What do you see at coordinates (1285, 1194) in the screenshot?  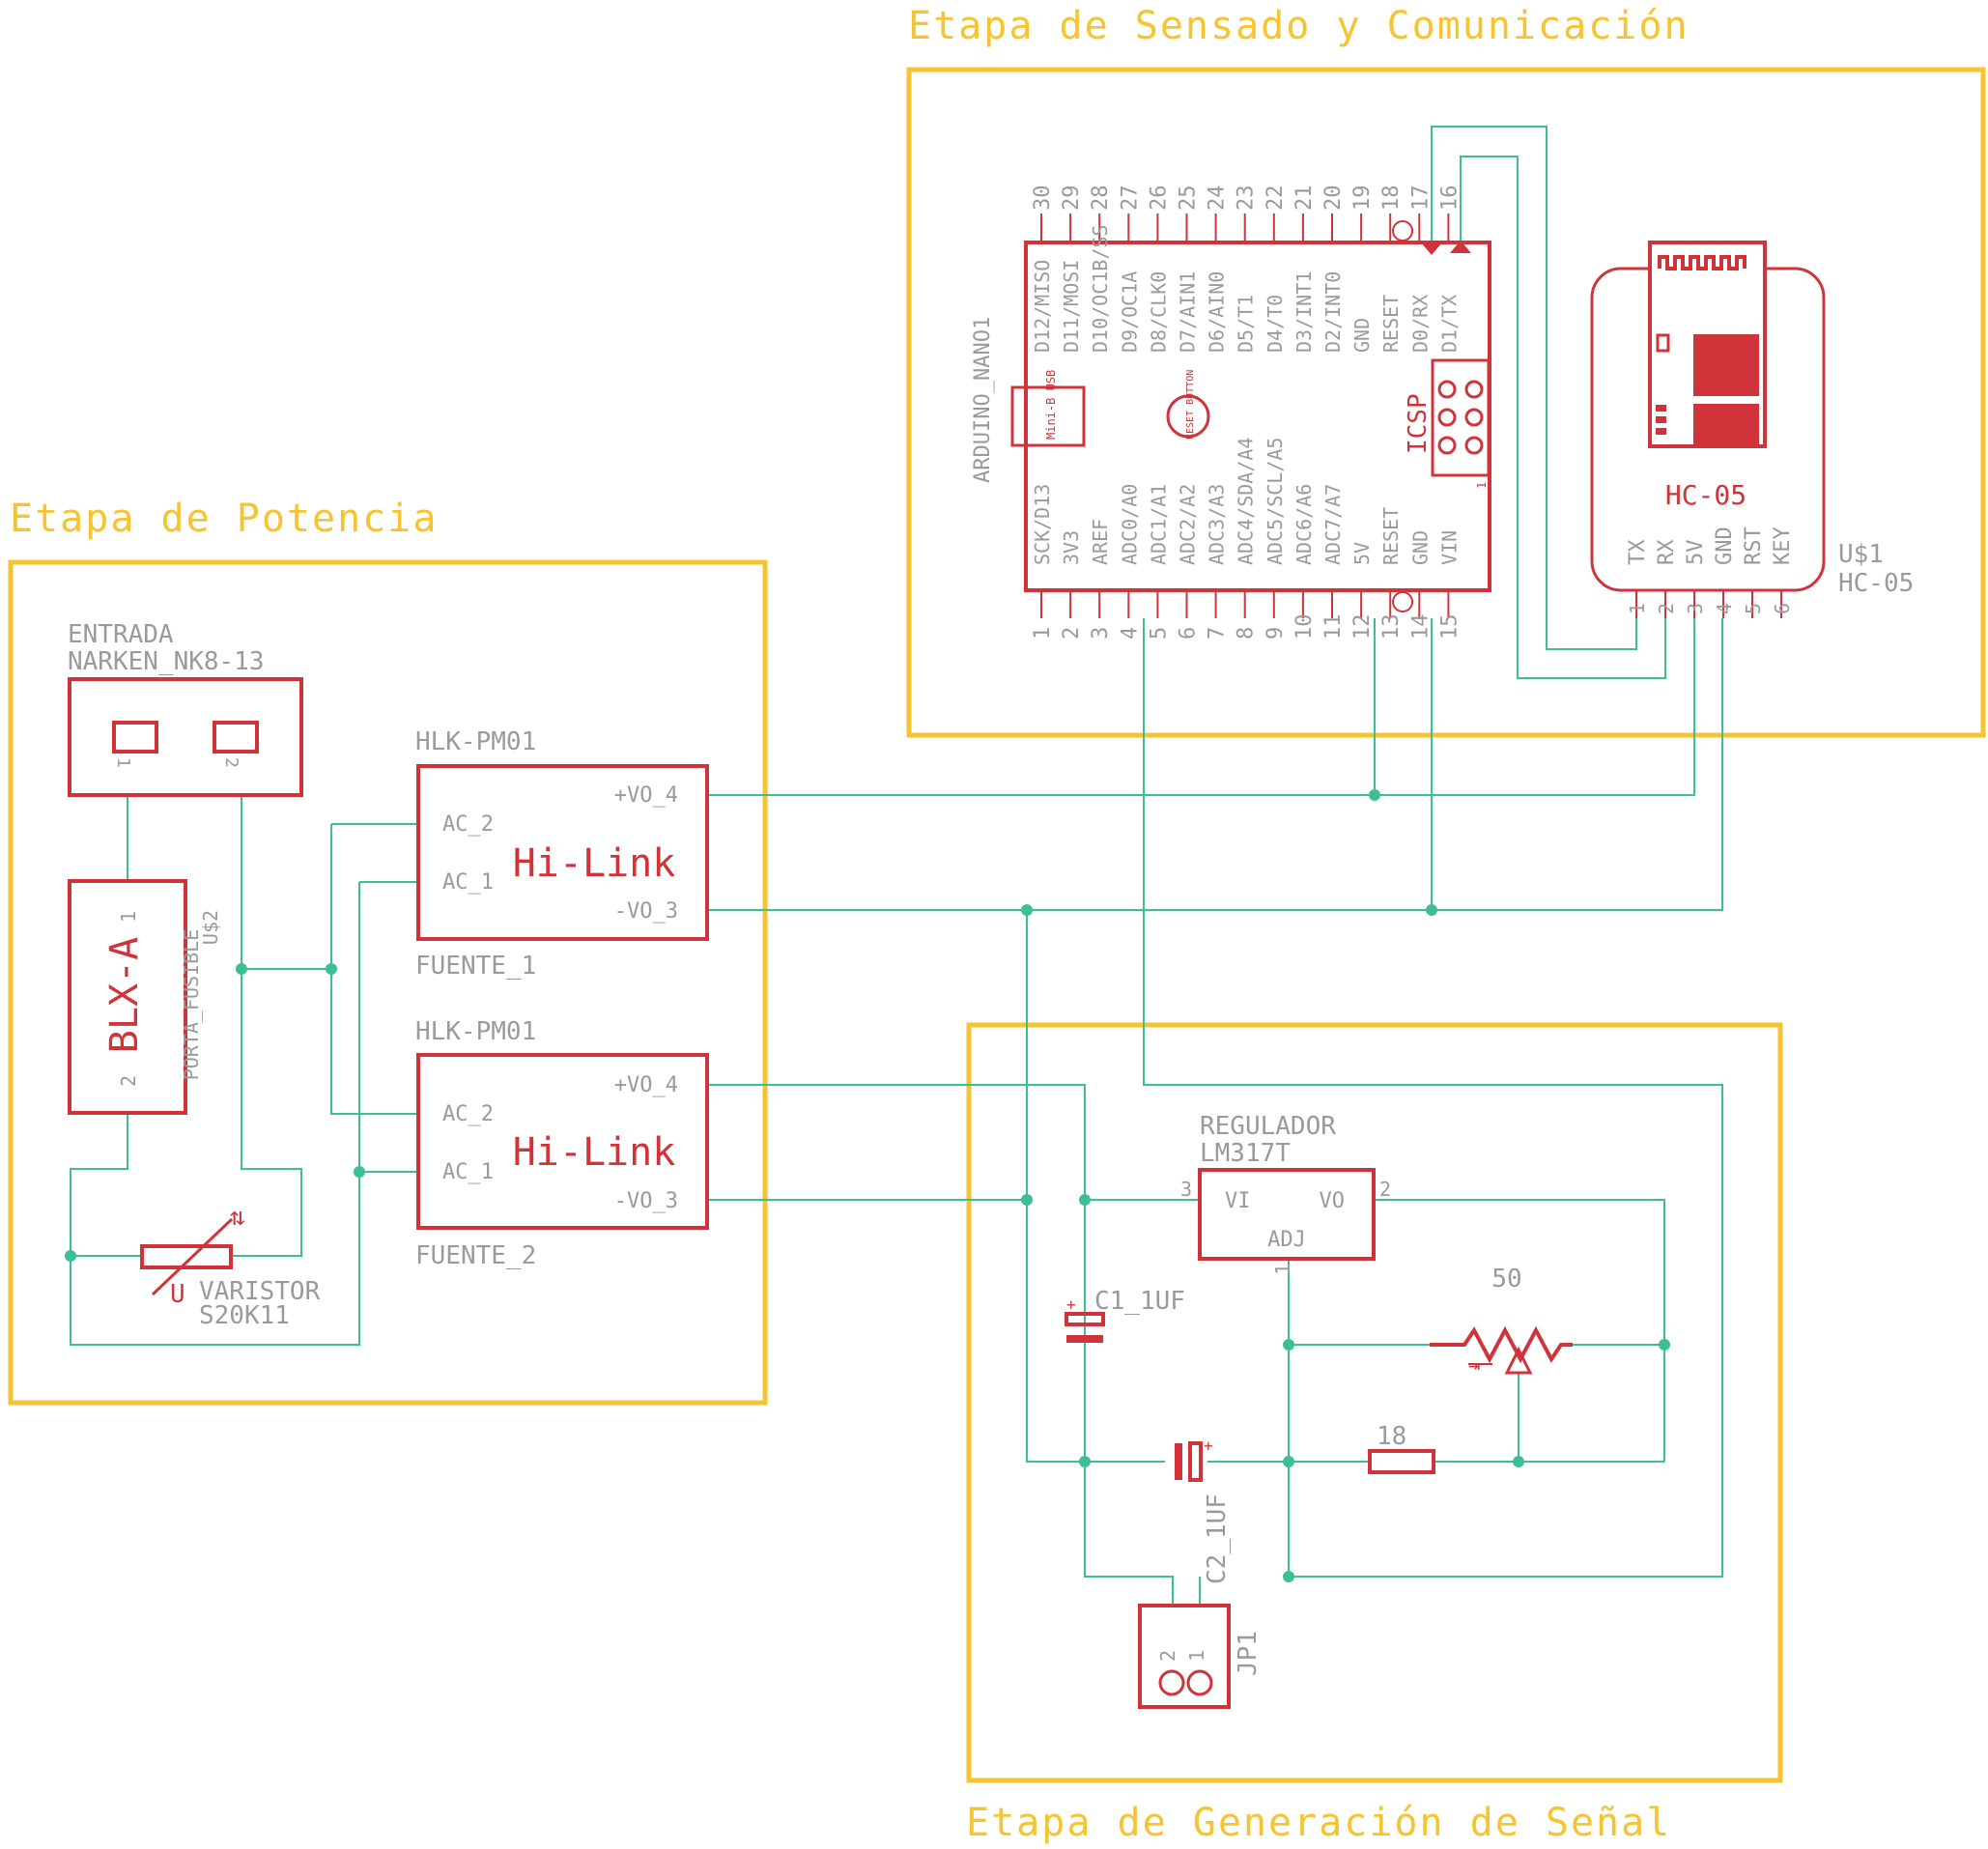 I see `lm317-regulator: REGULADOR LM317T VI VO ADJ 3 2 1` at bounding box center [1285, 1194].